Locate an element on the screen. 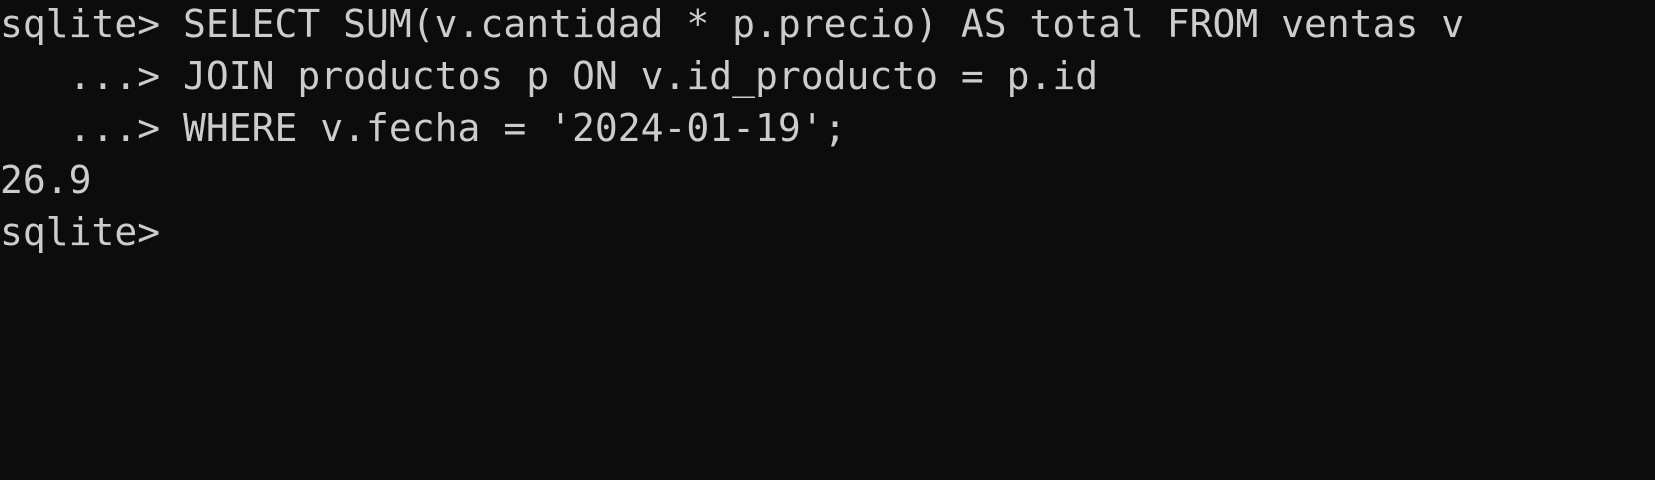 The image size is (1655, 480). prompt-text: sqlite> is located at coordinates (92, 232).